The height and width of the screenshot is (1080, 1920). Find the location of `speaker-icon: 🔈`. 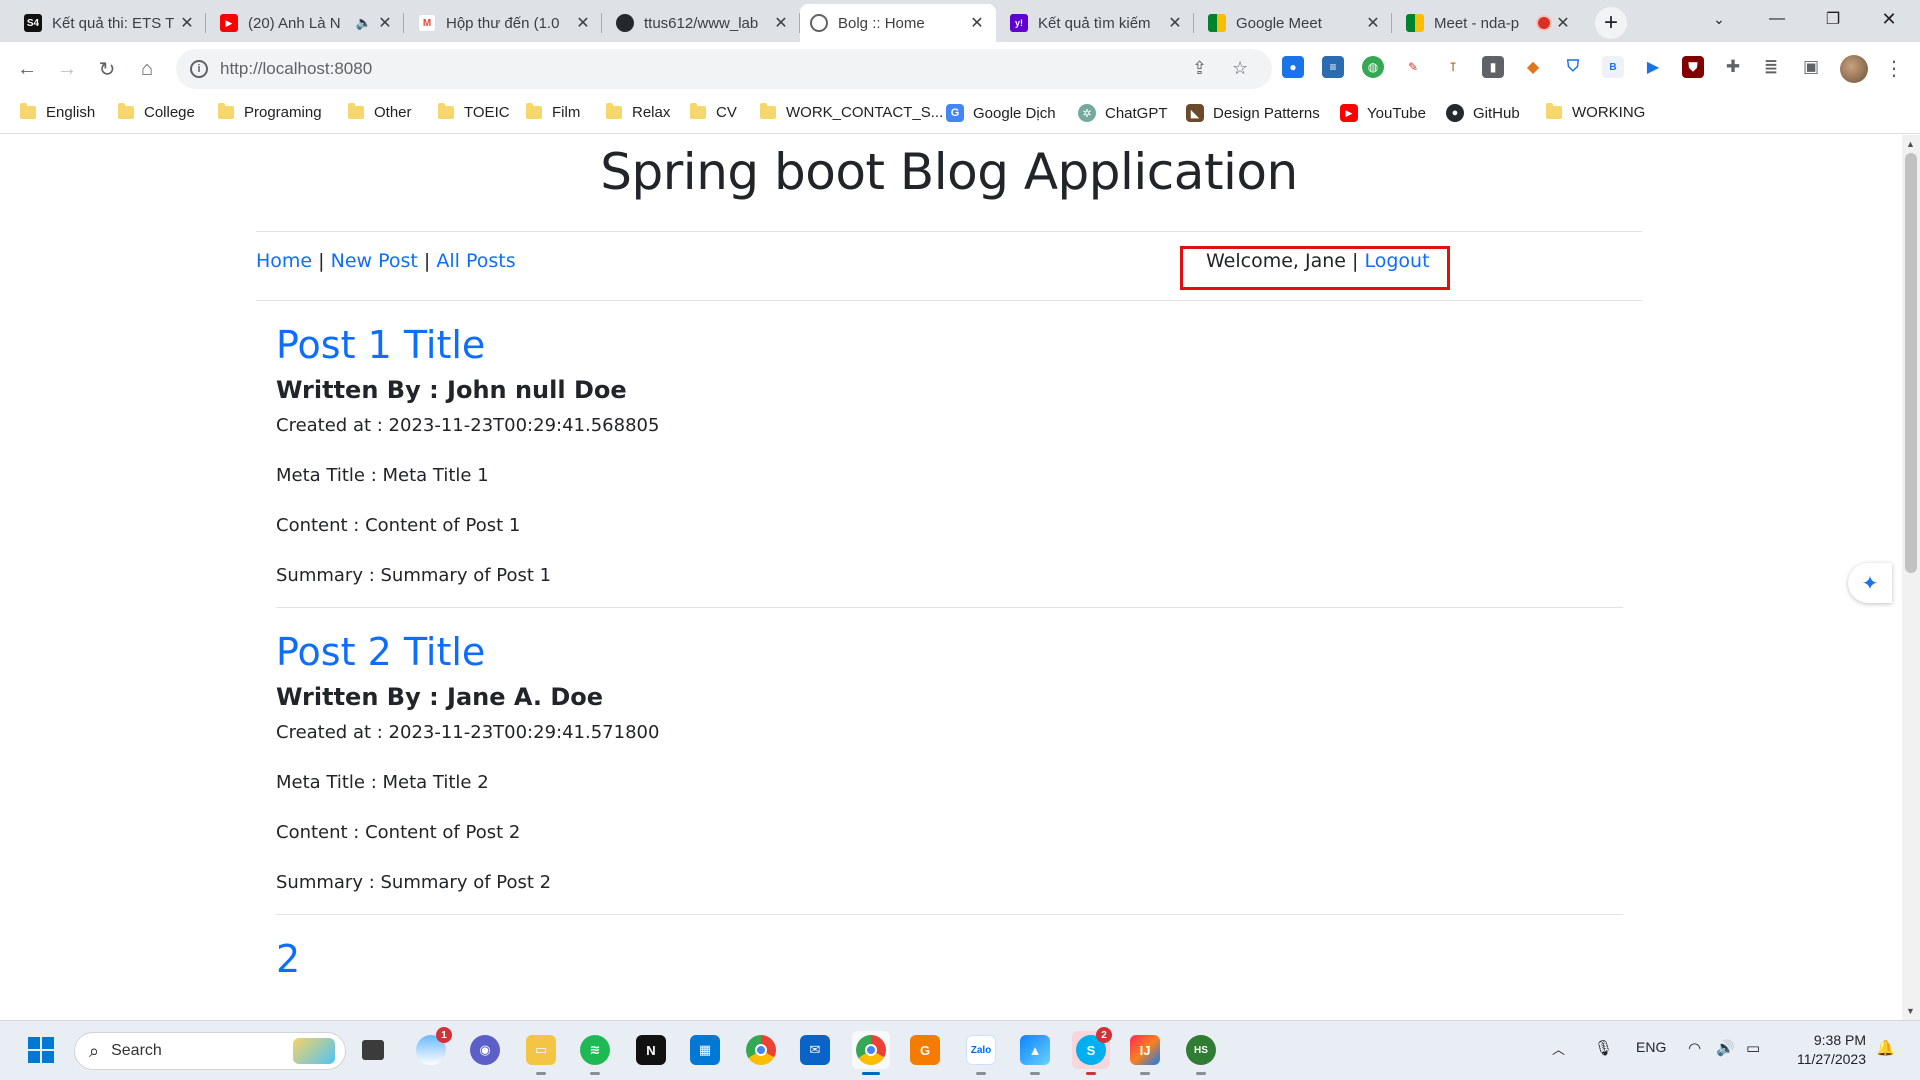

speaker-icon: 🔈 is located at coordinates (364, 23).